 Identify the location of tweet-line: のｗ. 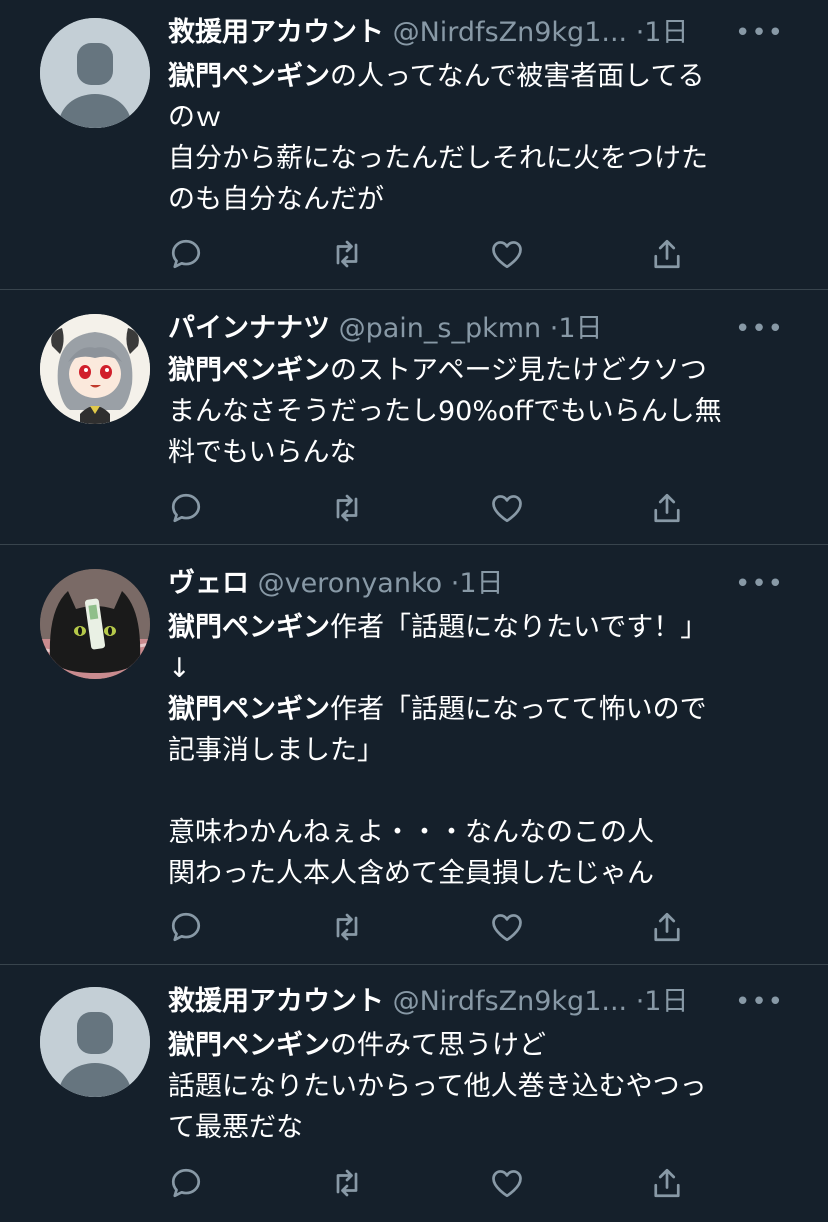
(488, 117).